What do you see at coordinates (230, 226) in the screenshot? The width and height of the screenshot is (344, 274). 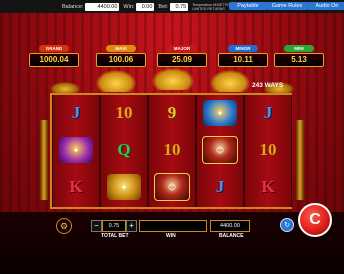 I see `balance-display: 4400.00` at bounding box center [230, 226].